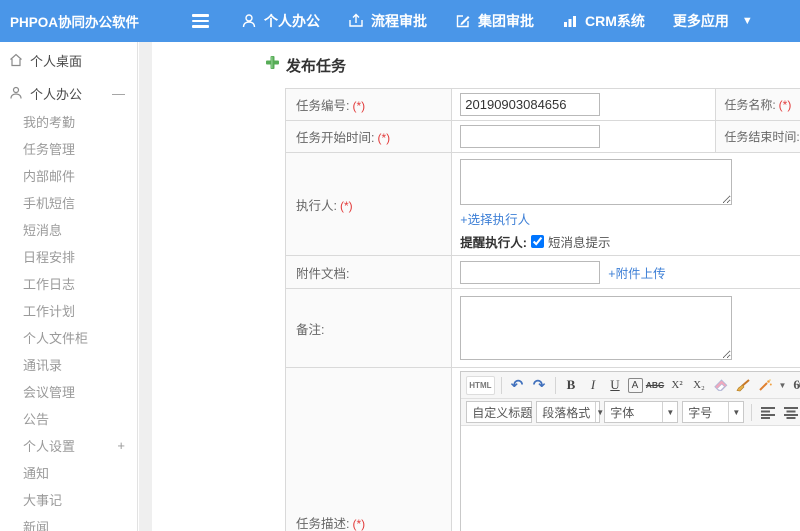 This screenshot has height=531, width=800. I want to click on italic-button: I, so click(593, 385).